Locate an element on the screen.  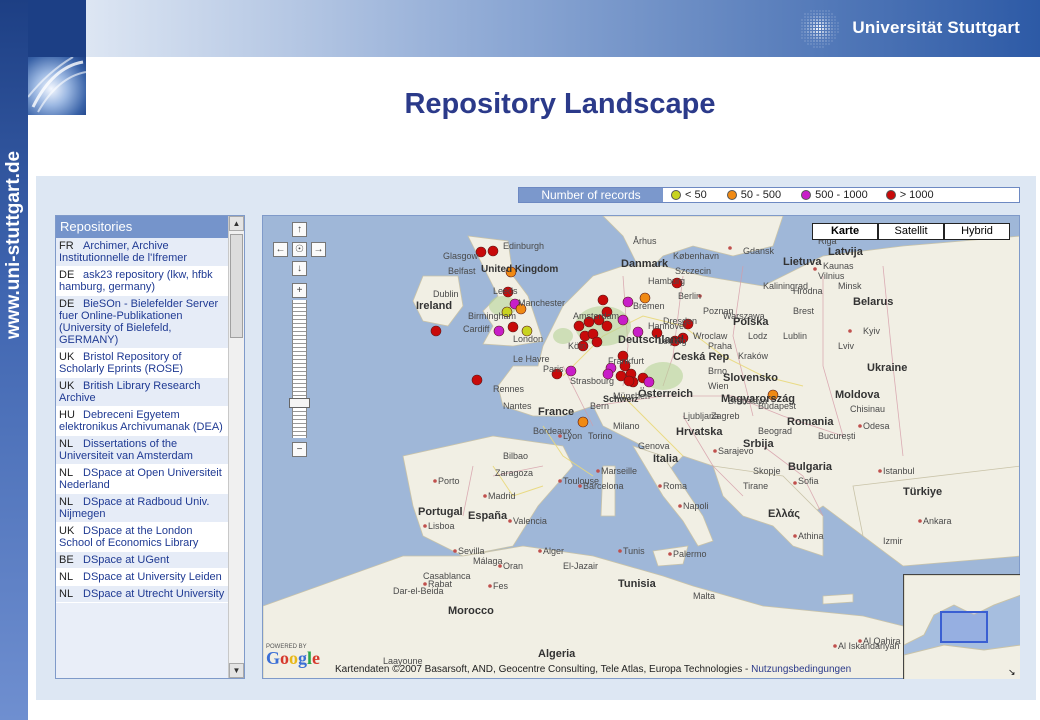
repository-list-item: NL DSpace at Radboud Univ. Nijmegen is located at coordinates (142, 508).